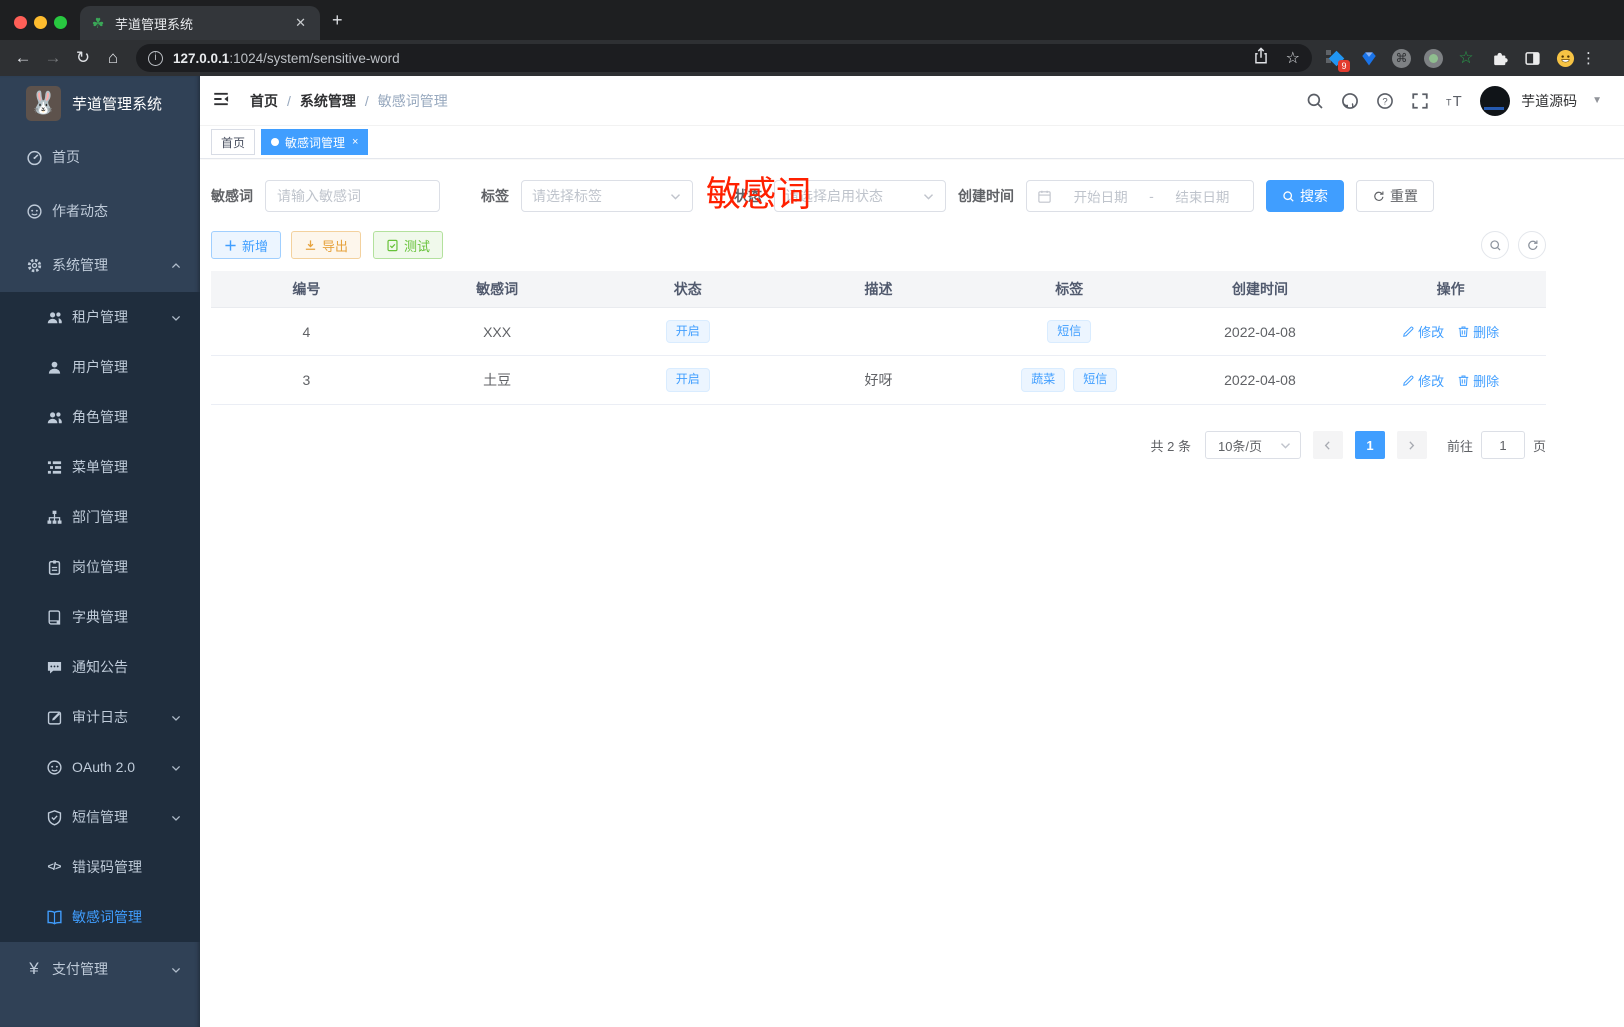 The image size is (1624, 1027). What do you see at coordinates (1495, 100) in the screenshot?
I see `user-avatar` at bounding box center [1495, 100].